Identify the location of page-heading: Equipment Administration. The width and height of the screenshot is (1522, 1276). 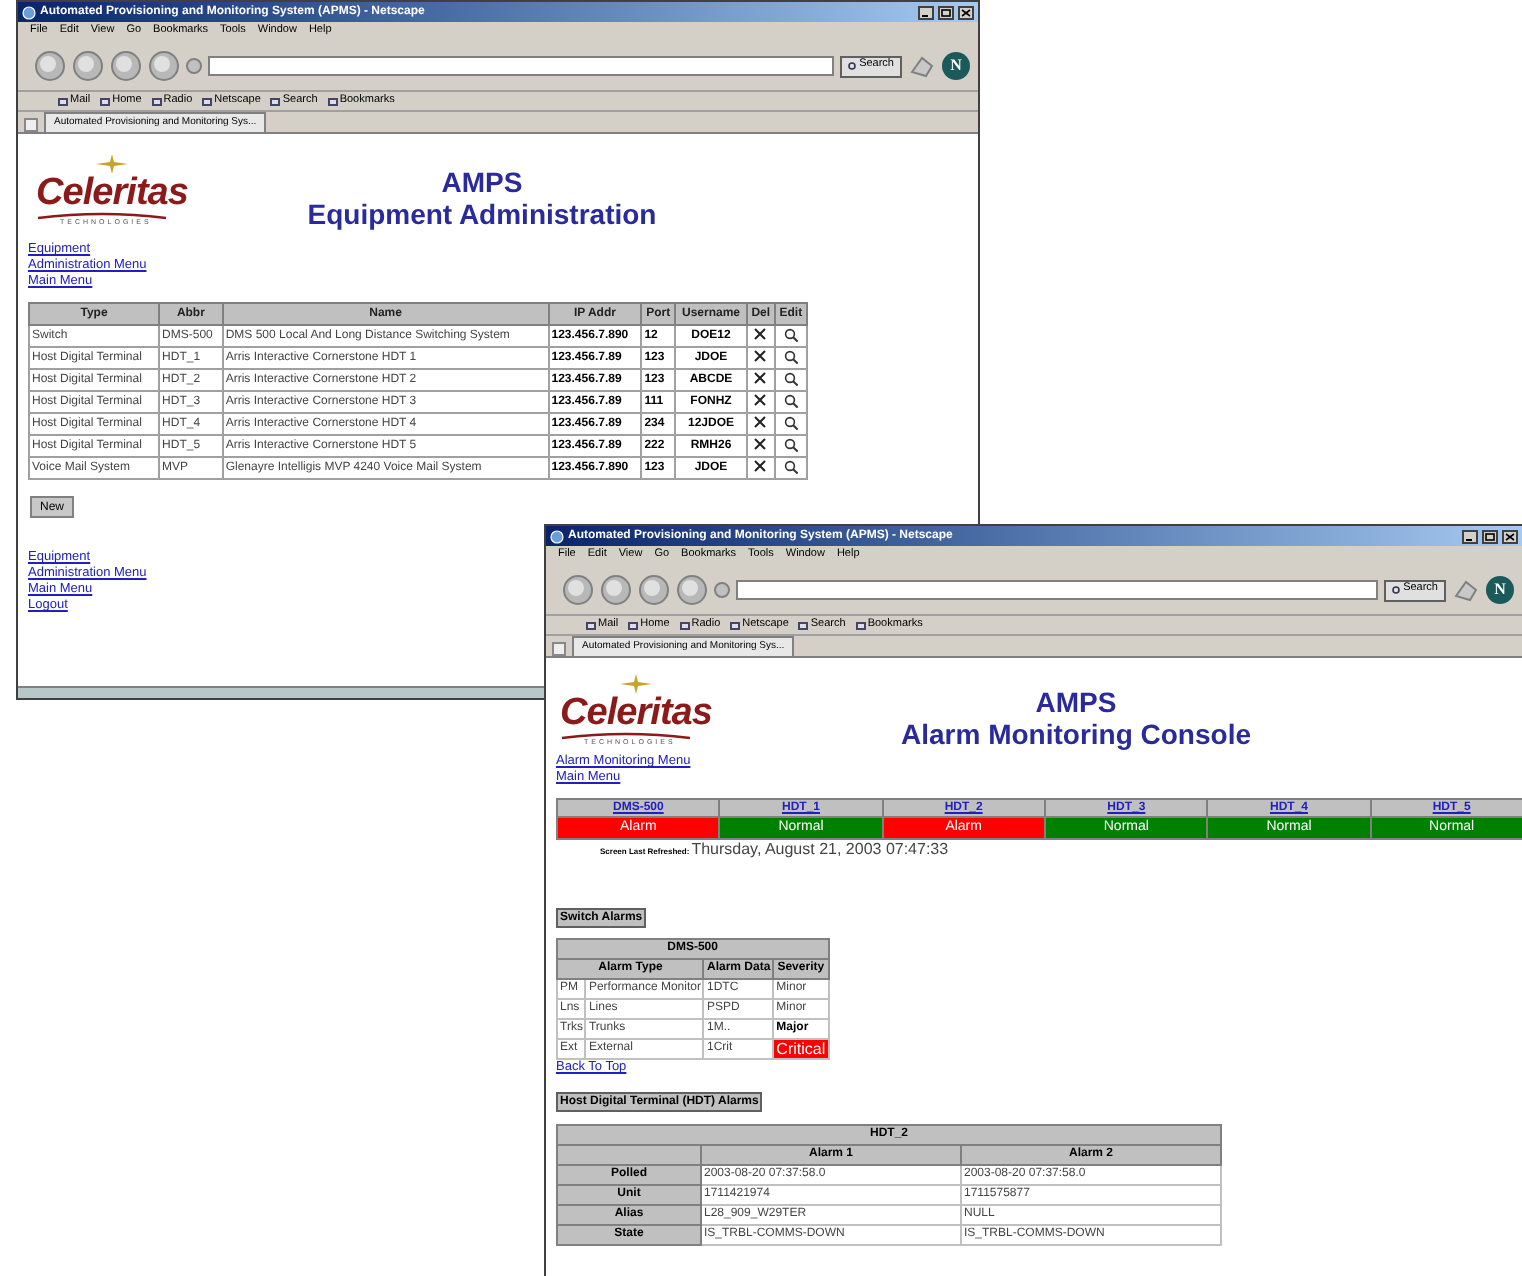
(482, 214).